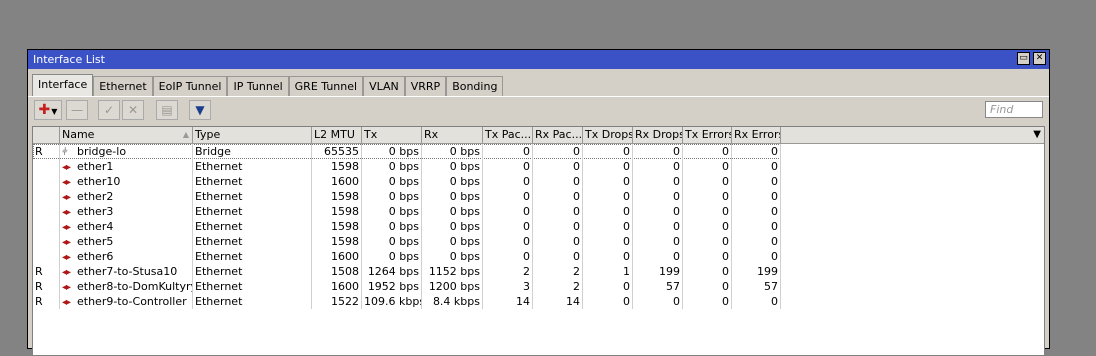 Image resolution: width=1096 pixels, height=356 pixels. I want to click on comment-button: ▤, so click(167, 110).